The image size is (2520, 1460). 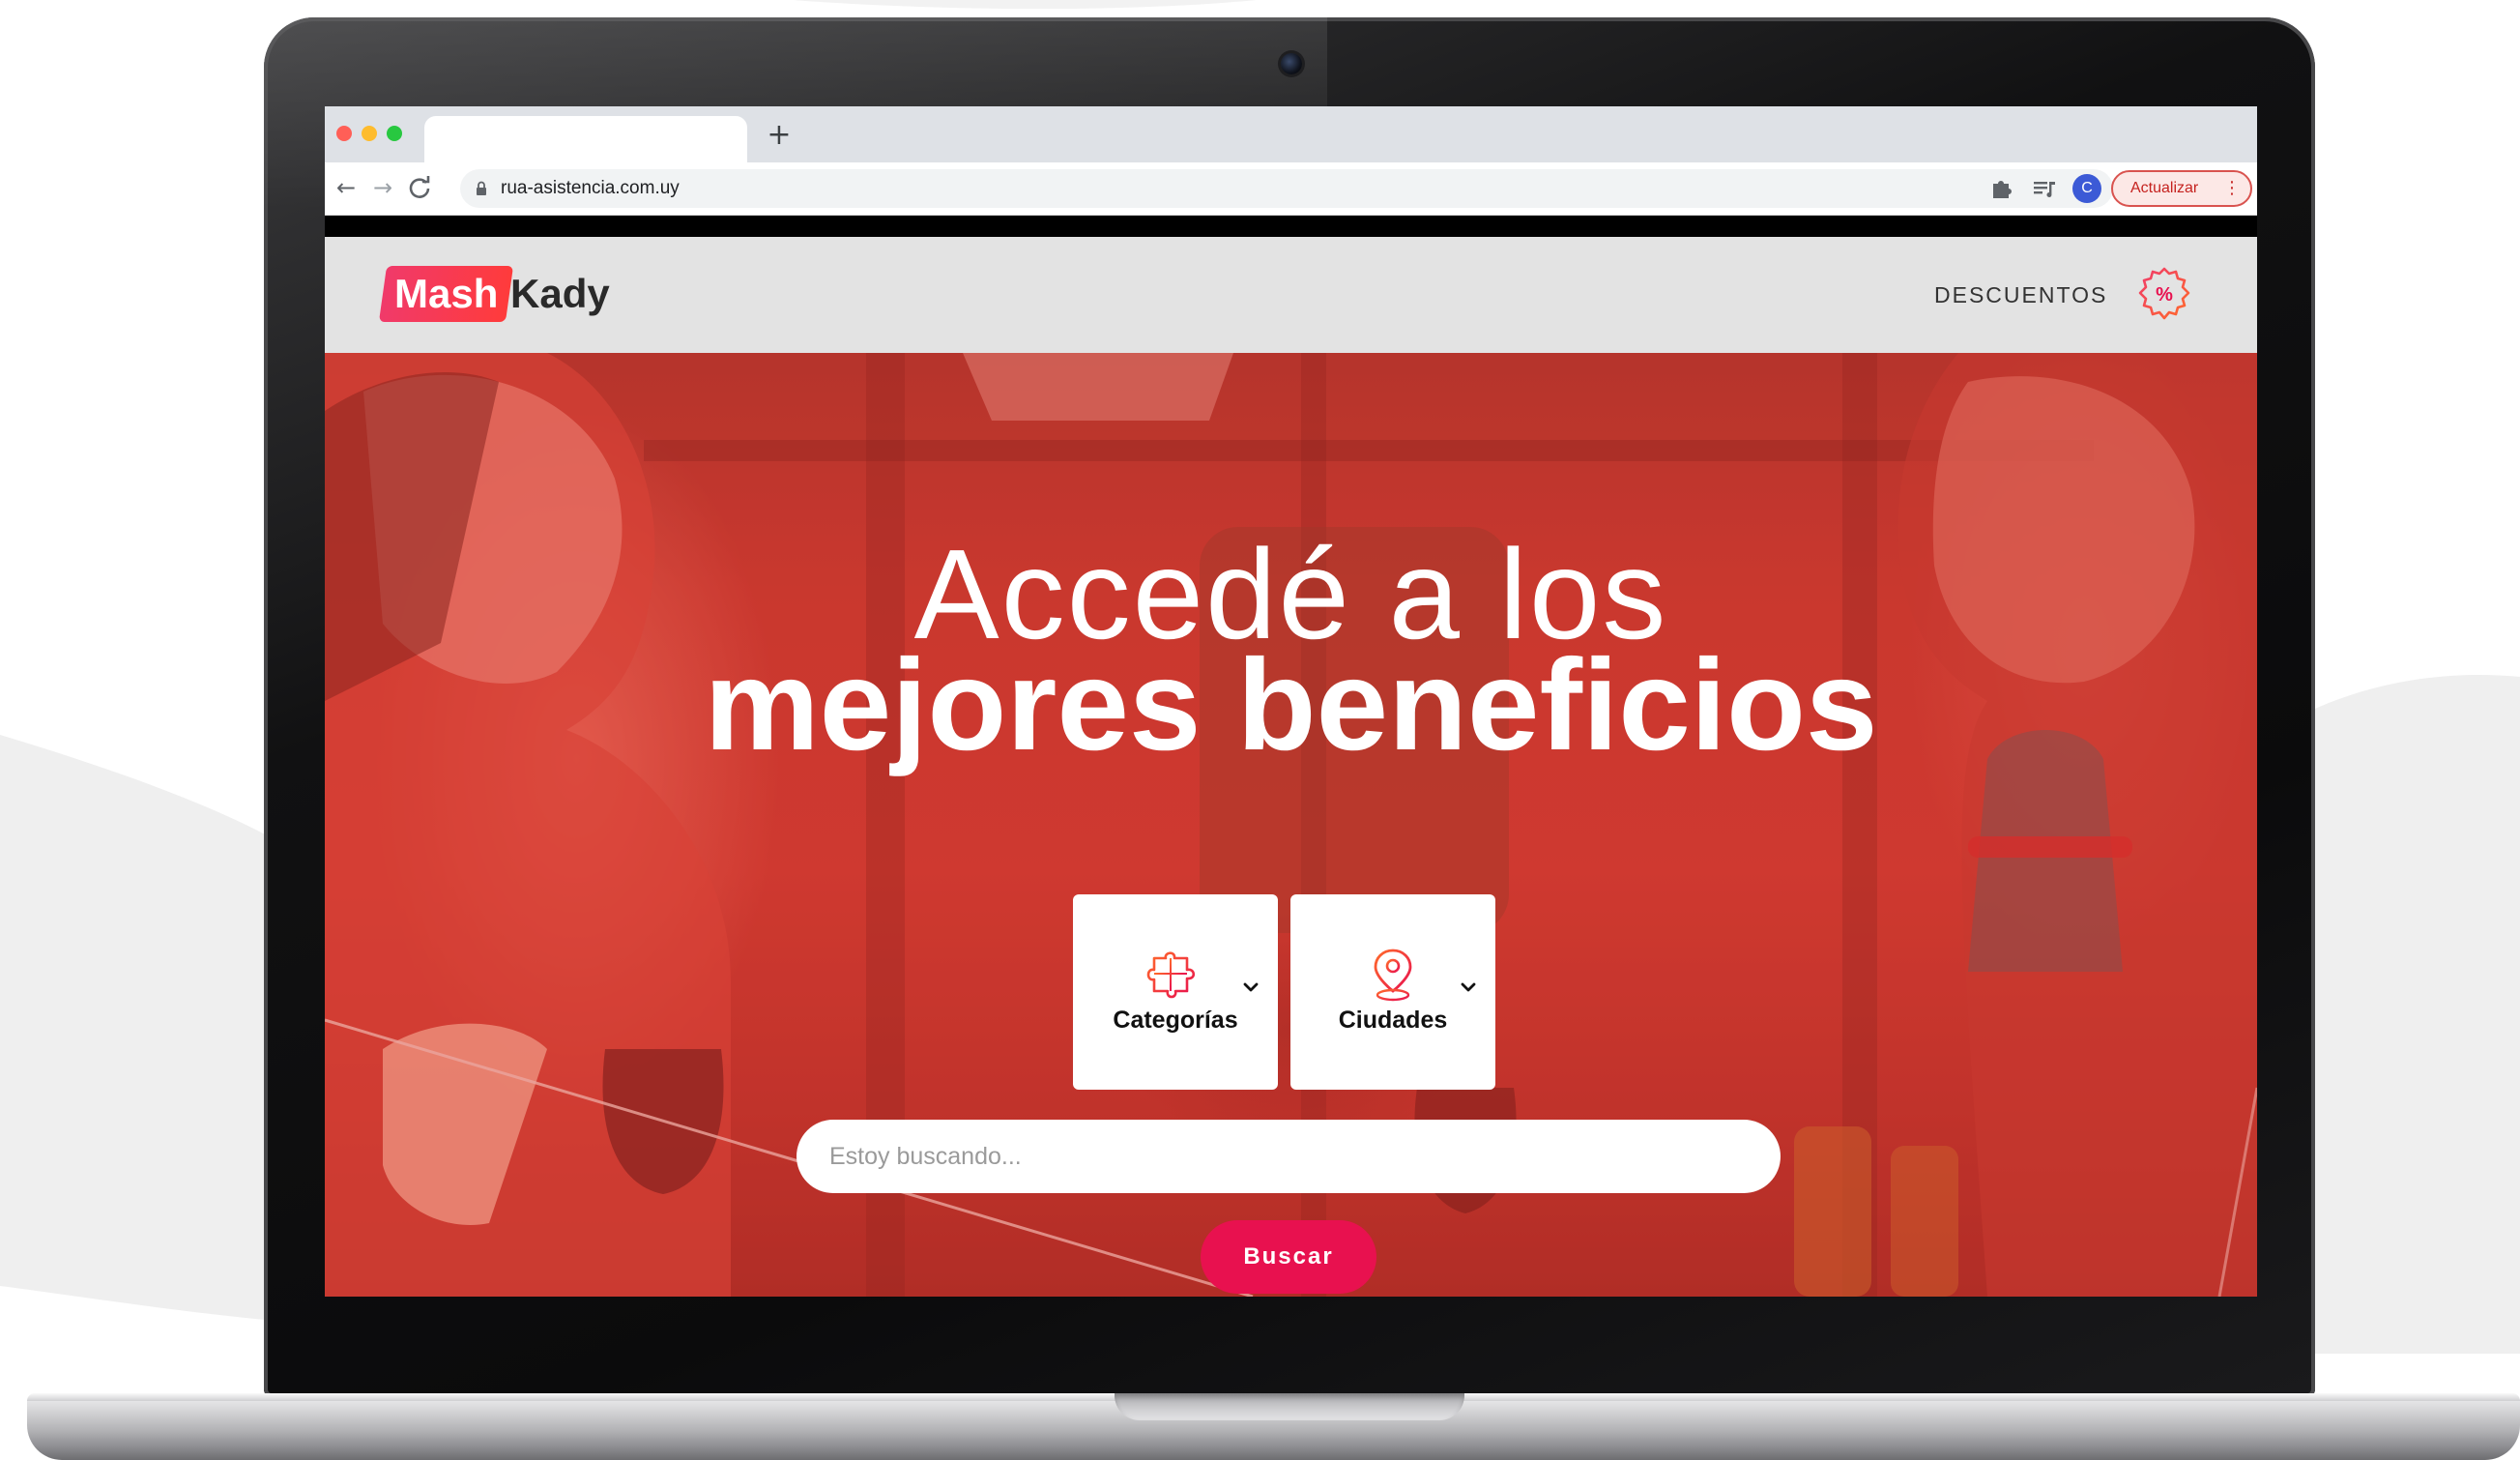 I want to click on location-pin-icon, so click(x=1393, y=975).